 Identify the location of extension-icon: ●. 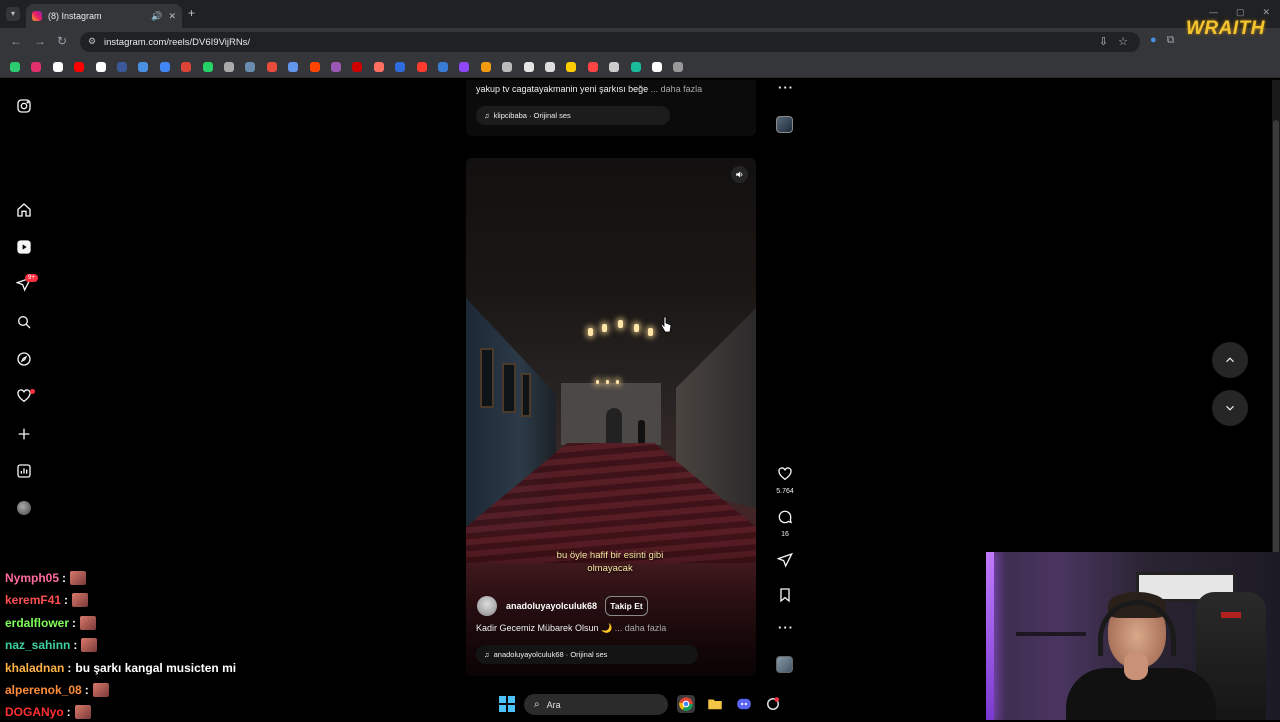
(1153, 40).